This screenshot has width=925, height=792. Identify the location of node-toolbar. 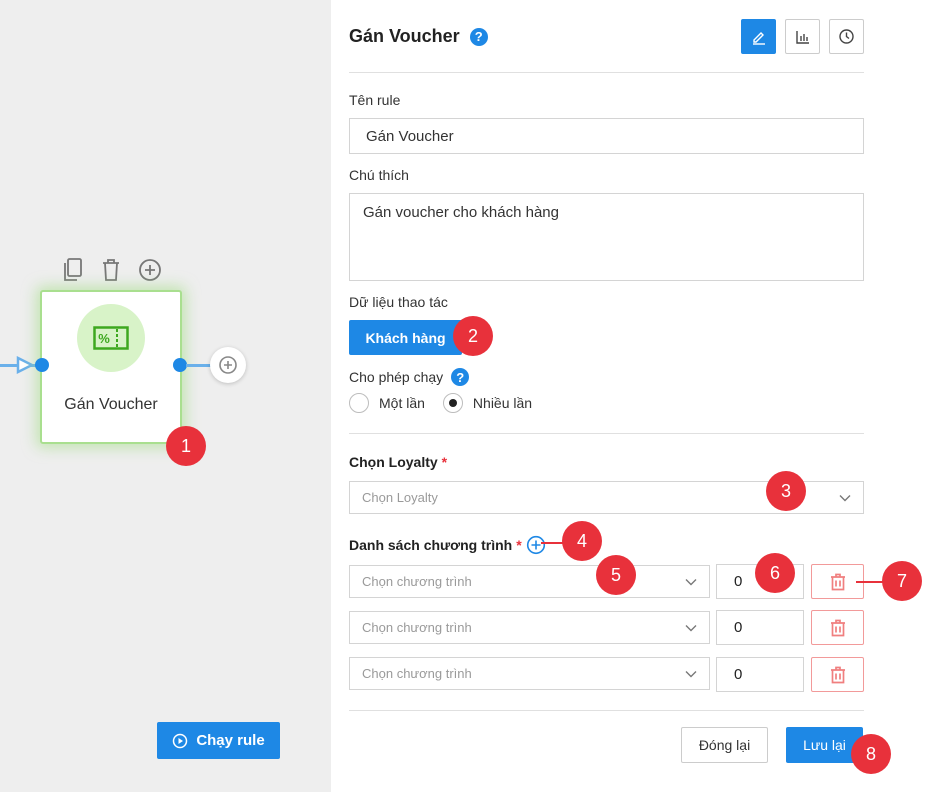
(112, 270).